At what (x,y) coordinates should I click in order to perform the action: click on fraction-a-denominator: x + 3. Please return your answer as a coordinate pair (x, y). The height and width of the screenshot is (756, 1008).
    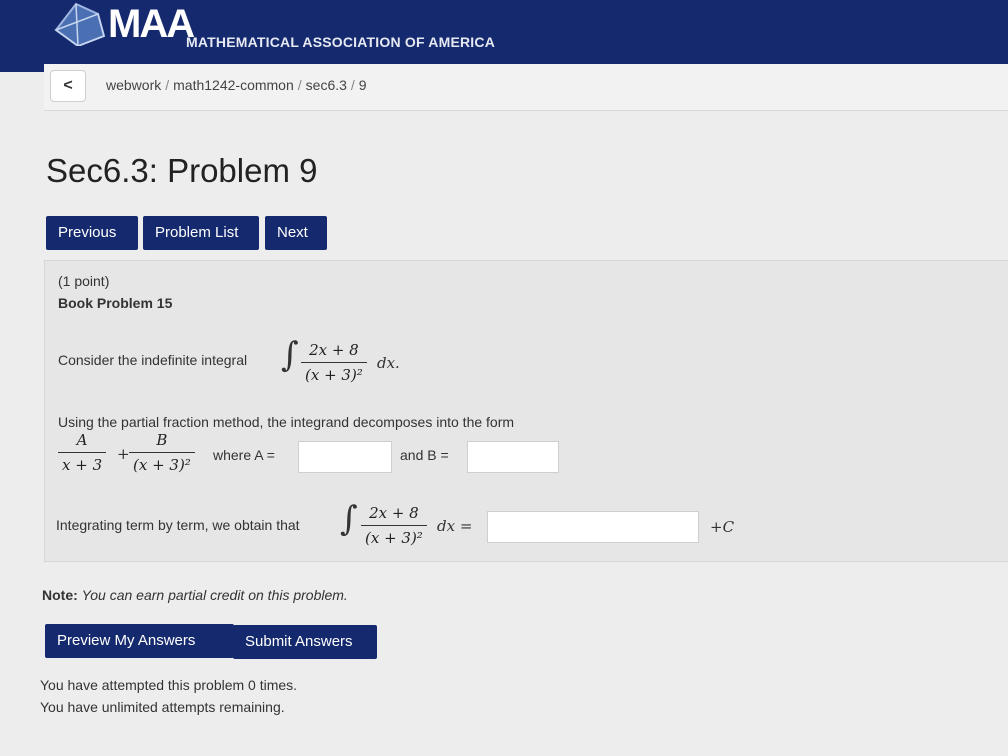
    Looking at the image, I should click on (82, 465).